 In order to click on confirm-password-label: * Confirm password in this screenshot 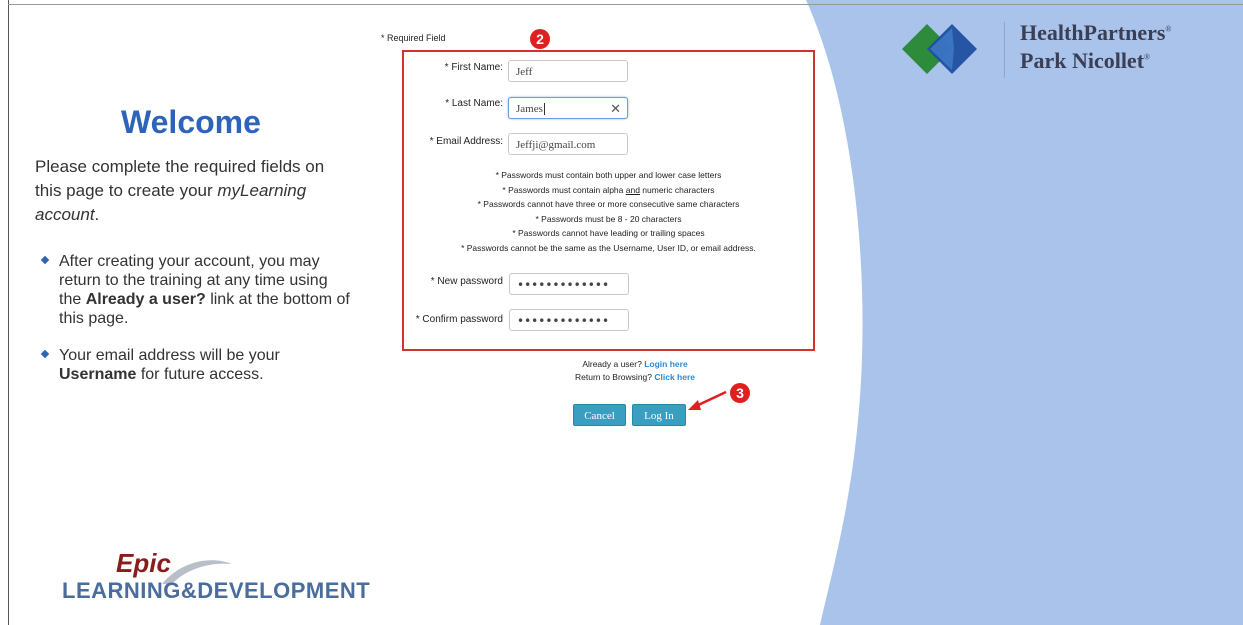, I will do `click(459, 319)`.